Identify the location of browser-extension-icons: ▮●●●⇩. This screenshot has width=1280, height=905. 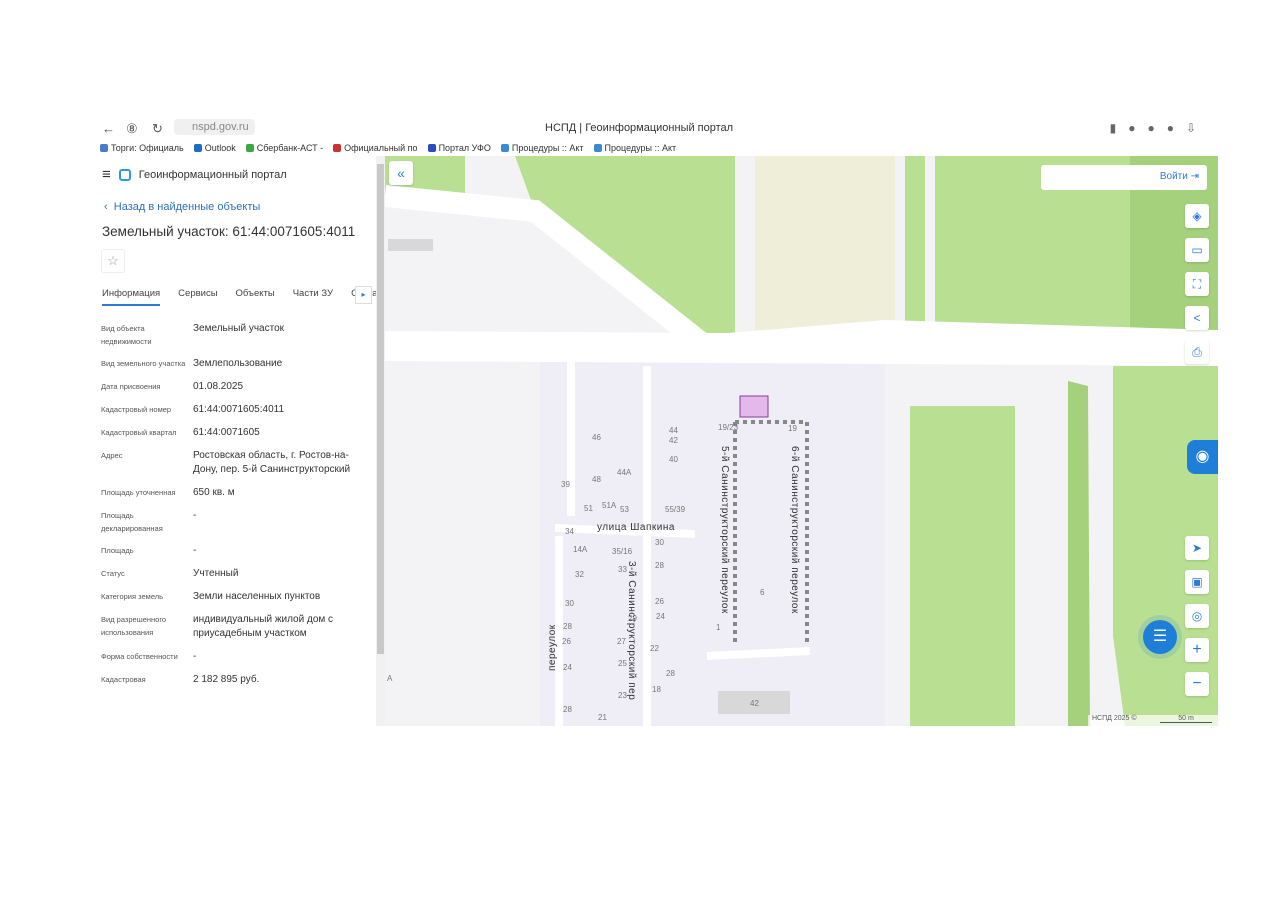
(1159, 128).